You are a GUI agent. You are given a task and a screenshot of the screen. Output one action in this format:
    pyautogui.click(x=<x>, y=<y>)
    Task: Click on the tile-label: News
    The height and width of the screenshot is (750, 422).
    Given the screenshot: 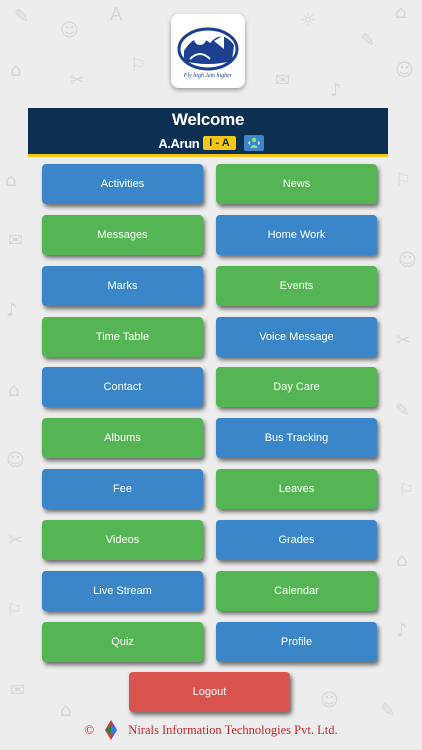 What is the action you would take?
    pyautogui.click(x=296, y=184)
    